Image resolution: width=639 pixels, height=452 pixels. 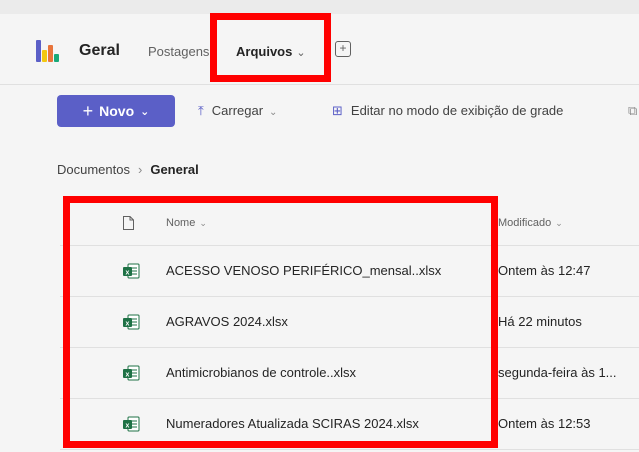 I want to click on window-top-strip, so click(x=319, y=7).